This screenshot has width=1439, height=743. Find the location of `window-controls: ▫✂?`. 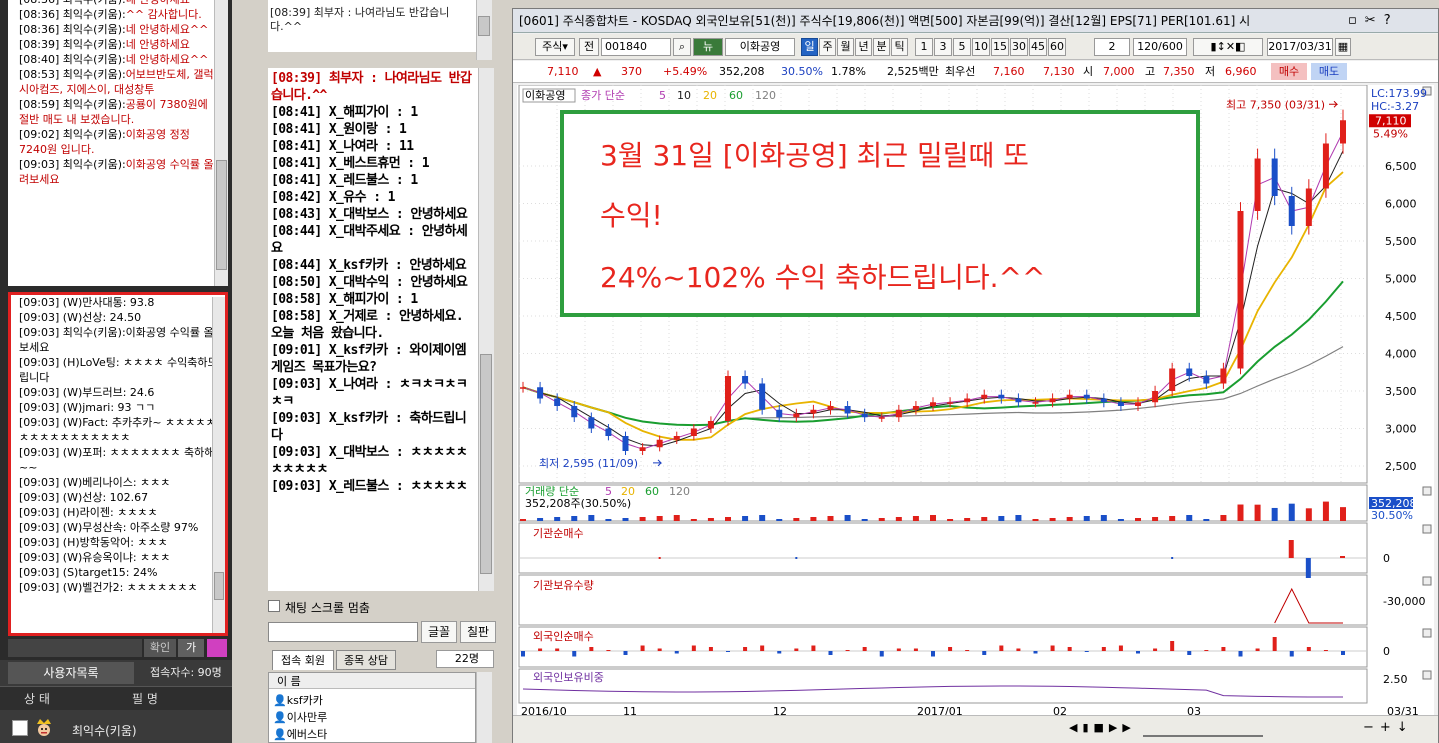

window-controls: ▫✂? is located at coordinates (1388, 21).